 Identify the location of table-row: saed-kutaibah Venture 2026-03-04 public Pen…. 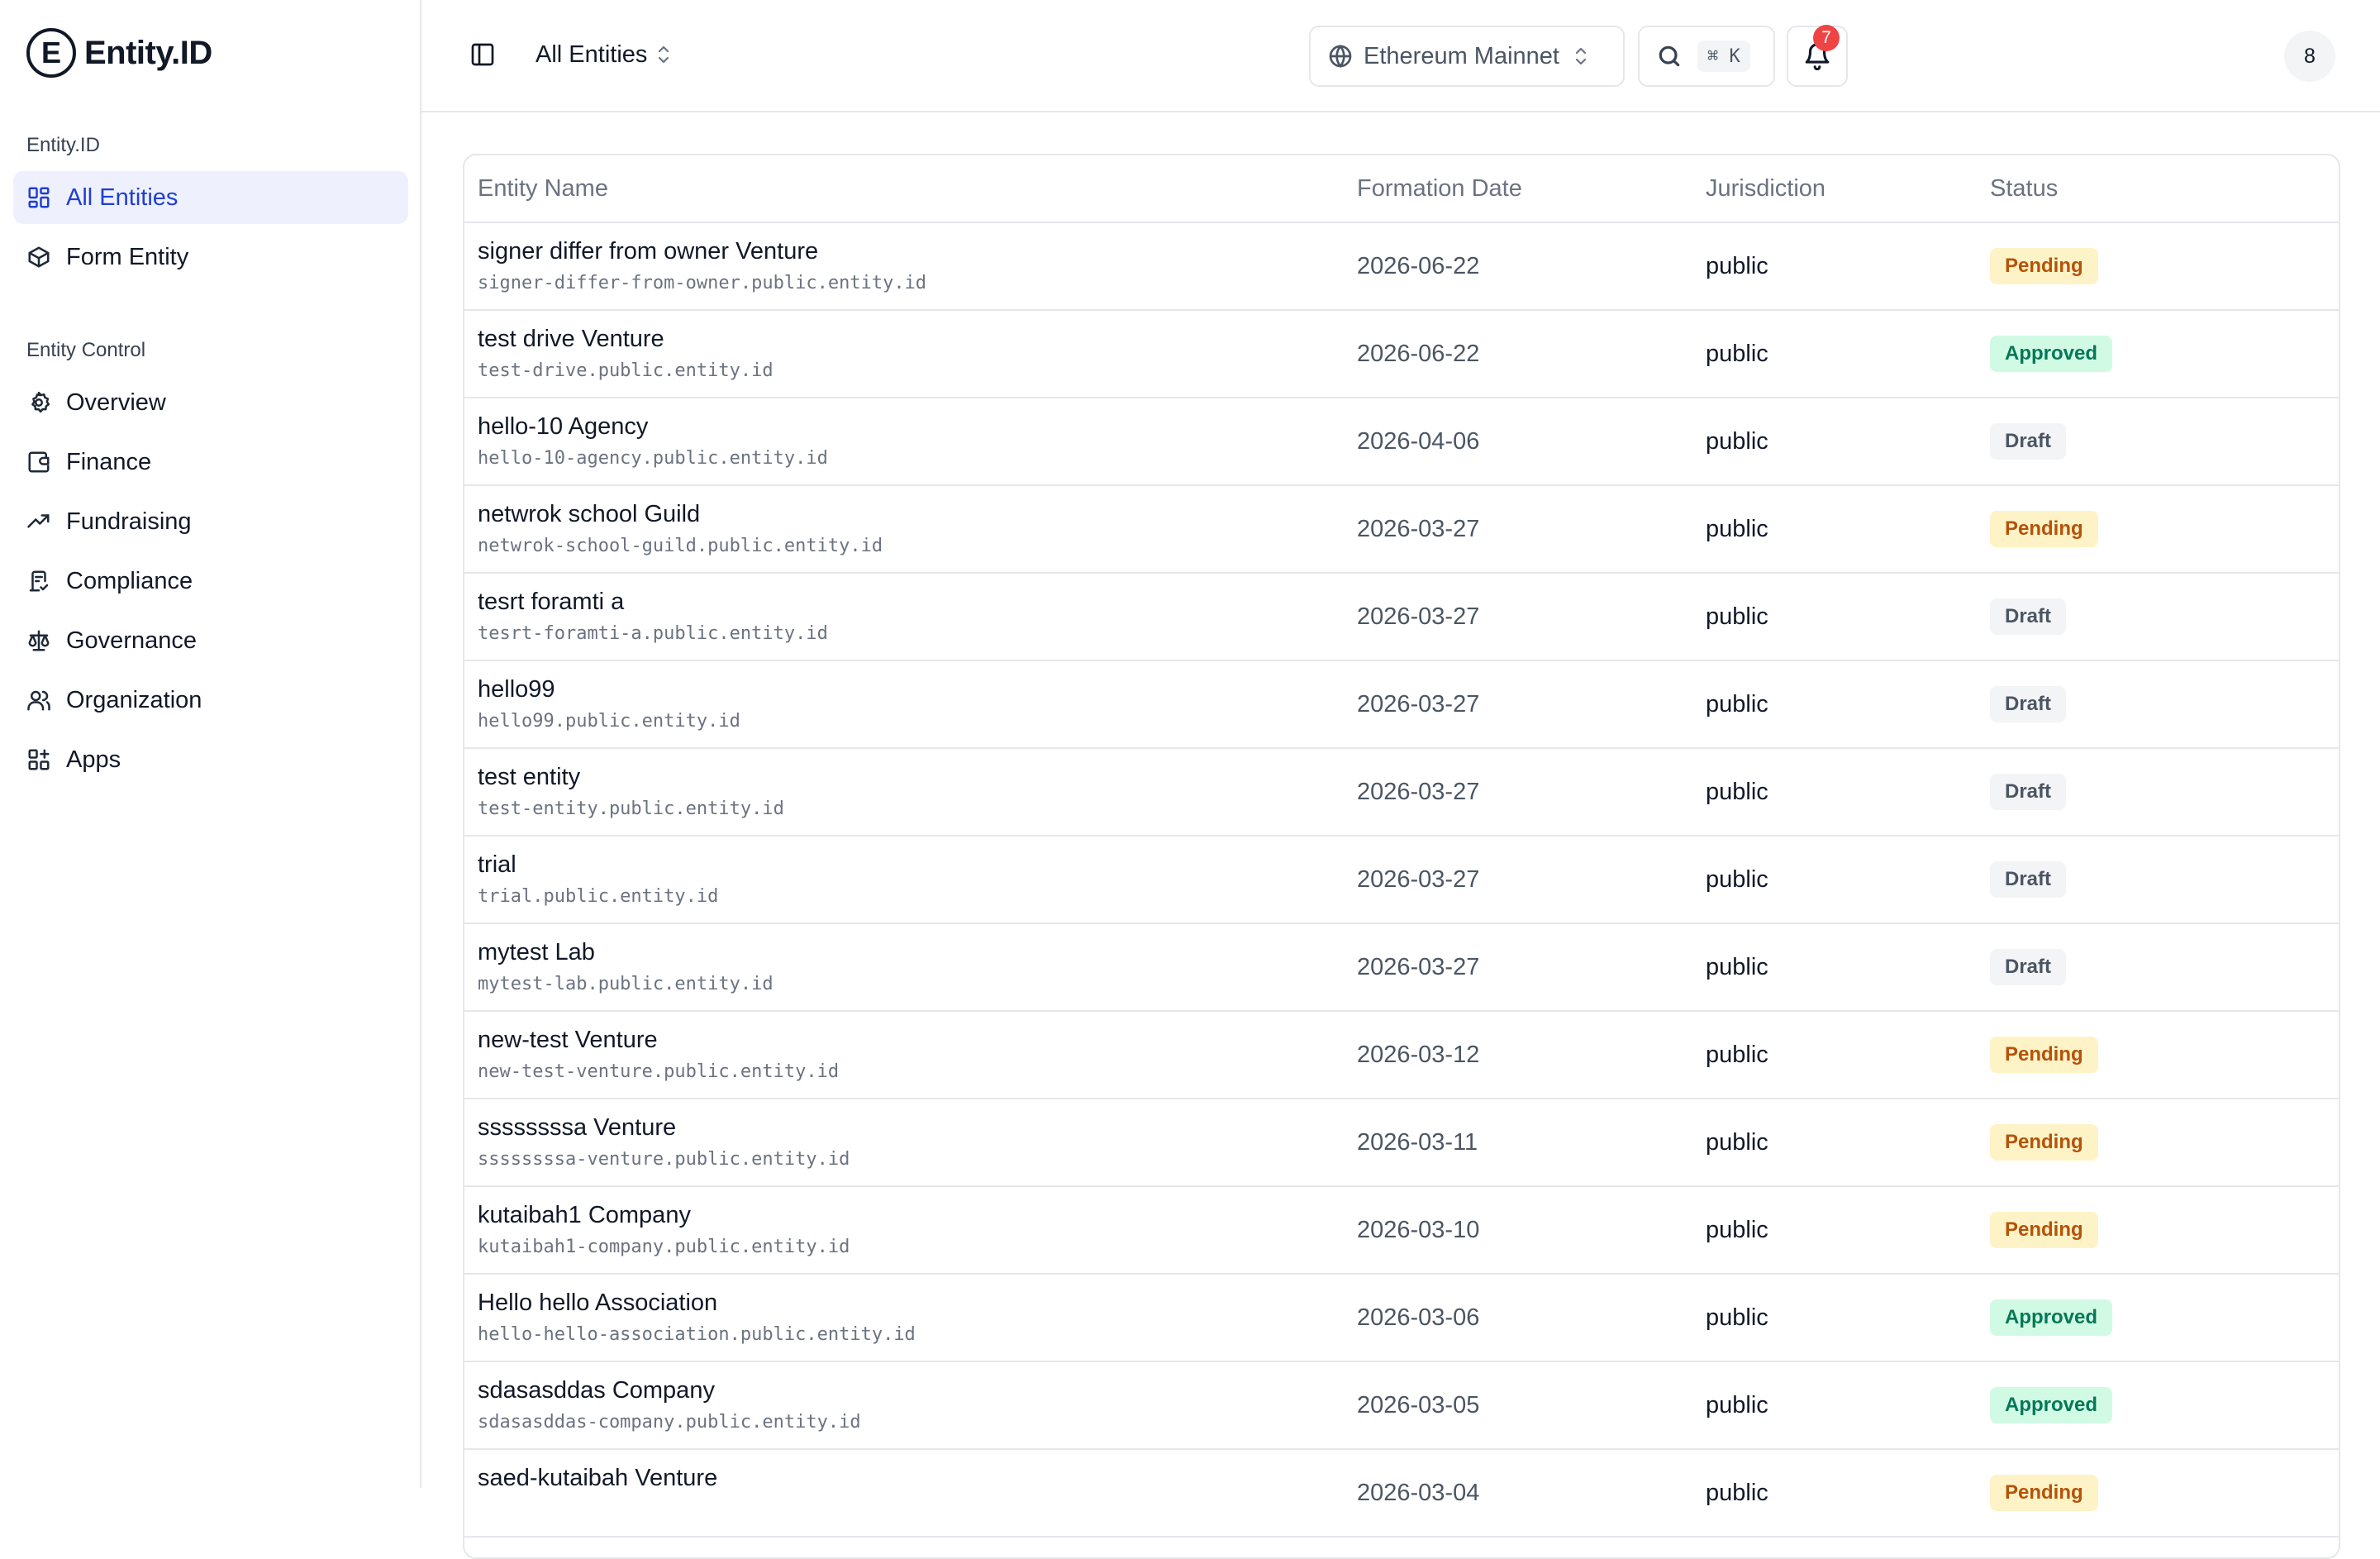
(1401, 1494).